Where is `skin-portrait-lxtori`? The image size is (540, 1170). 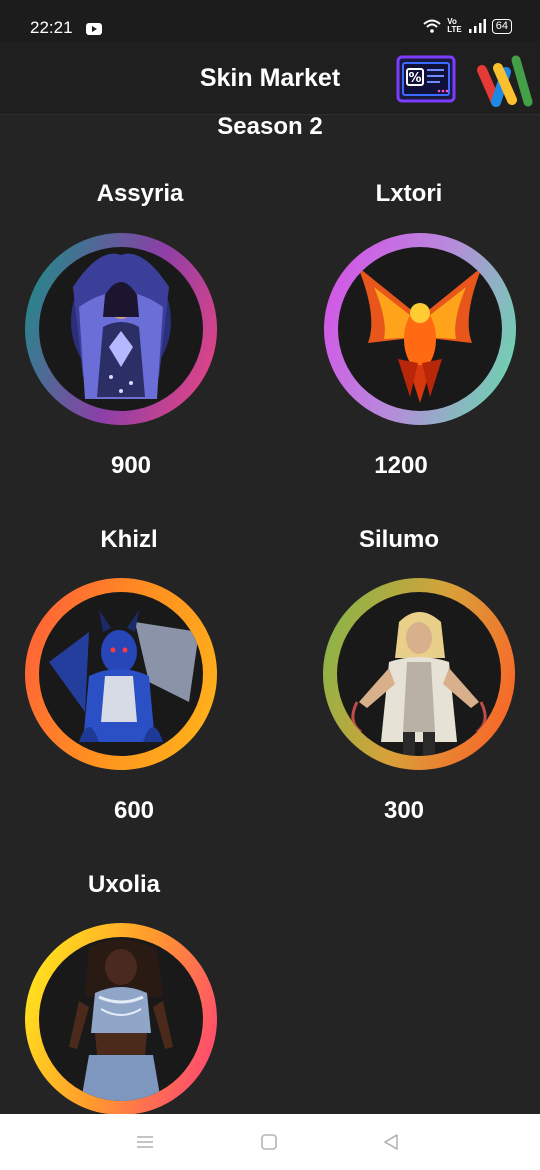
skin-portrait-lxtori is located at coordinates (420, 335).